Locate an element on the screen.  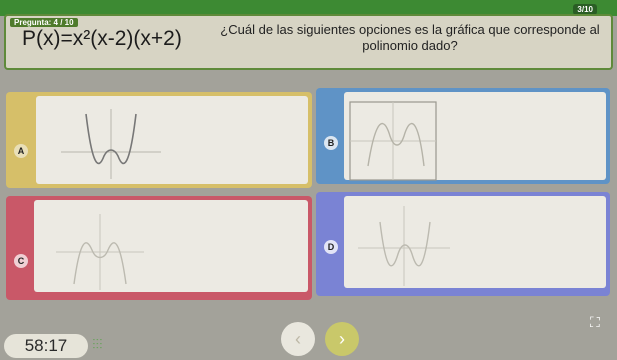
option-a: A is located at coordinates (159, 140).